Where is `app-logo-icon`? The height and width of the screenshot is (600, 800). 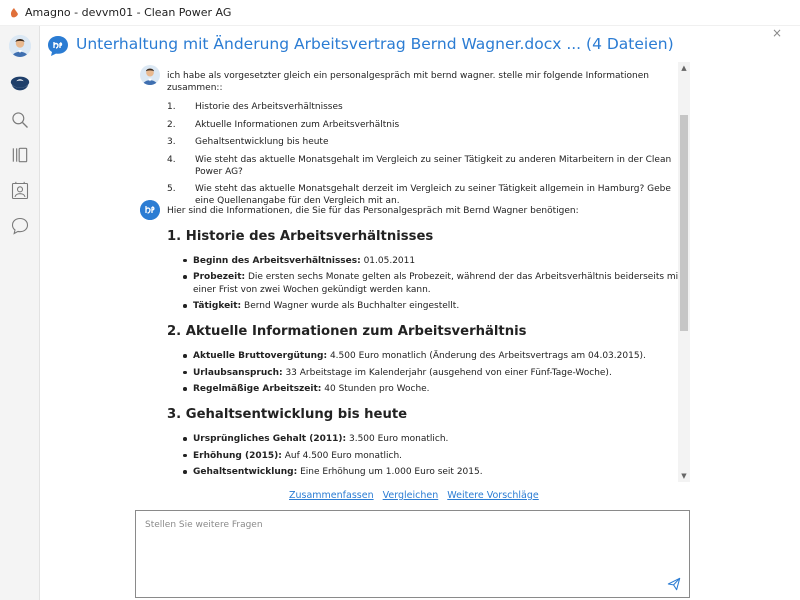 app-logo-icon is located at coordinates (14, 12).